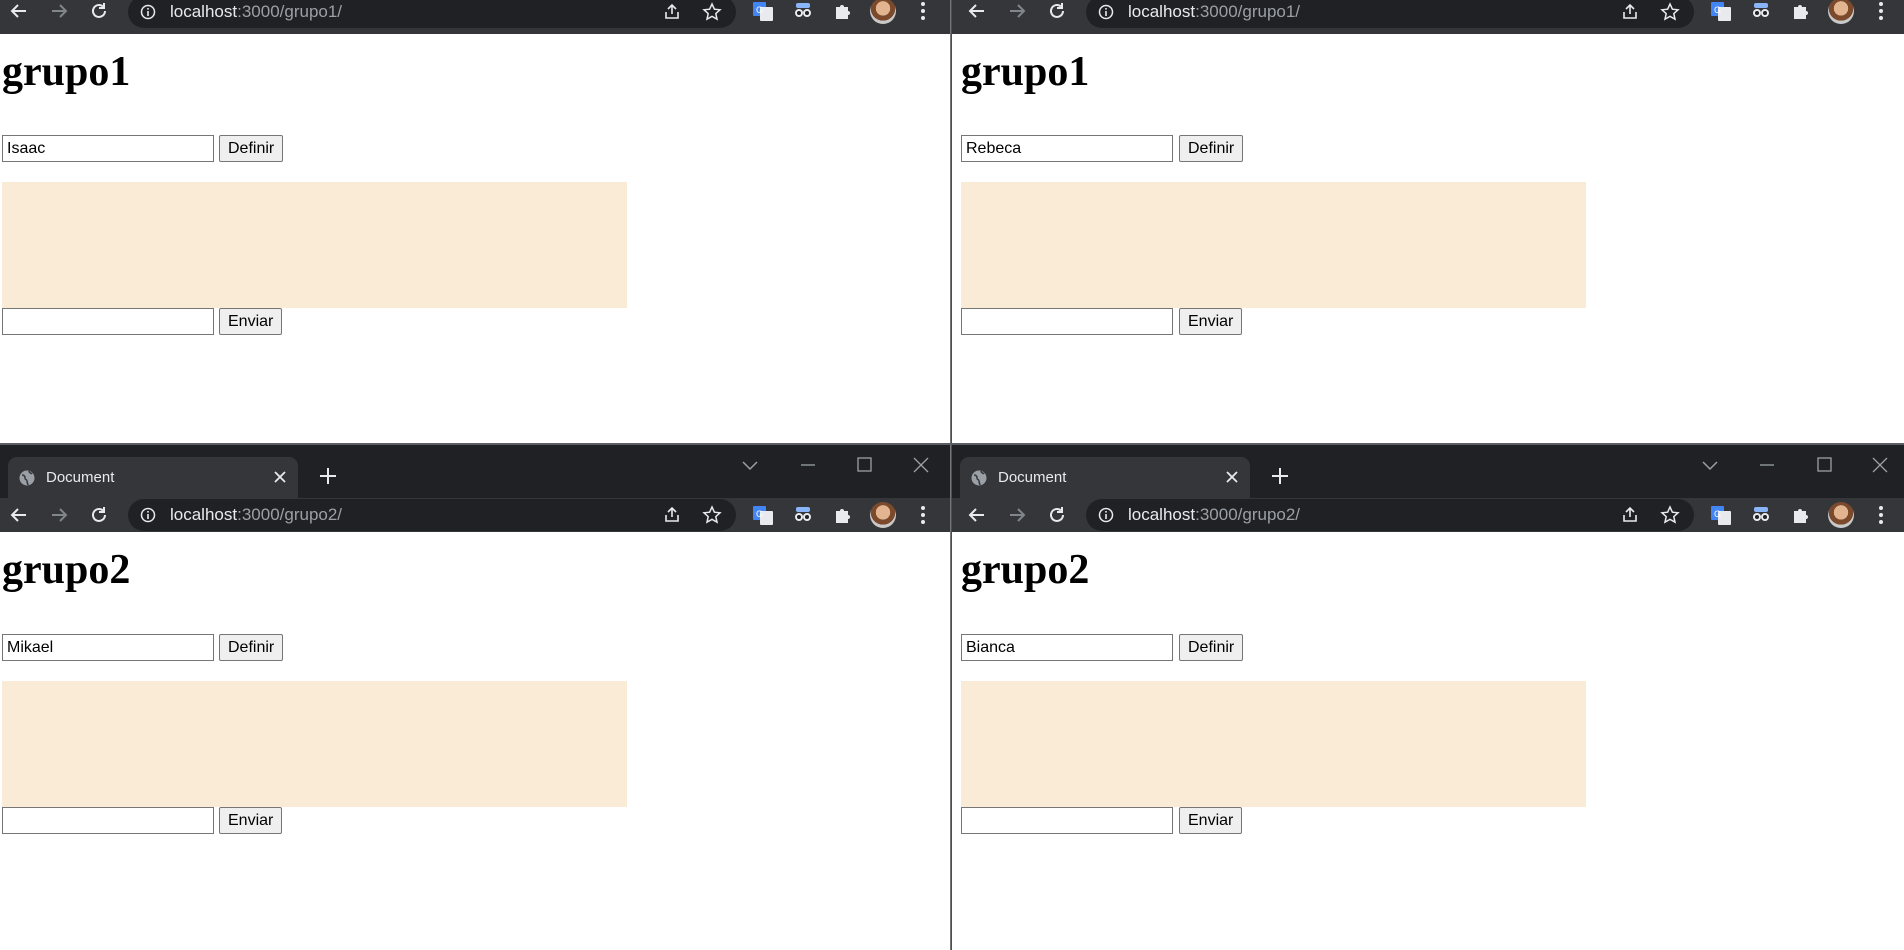 The height and width of the screenshot is (950, 1904). Describe the element at coordinates (80, 477) in the screenshot. I see `tab-title: Document` at that location.